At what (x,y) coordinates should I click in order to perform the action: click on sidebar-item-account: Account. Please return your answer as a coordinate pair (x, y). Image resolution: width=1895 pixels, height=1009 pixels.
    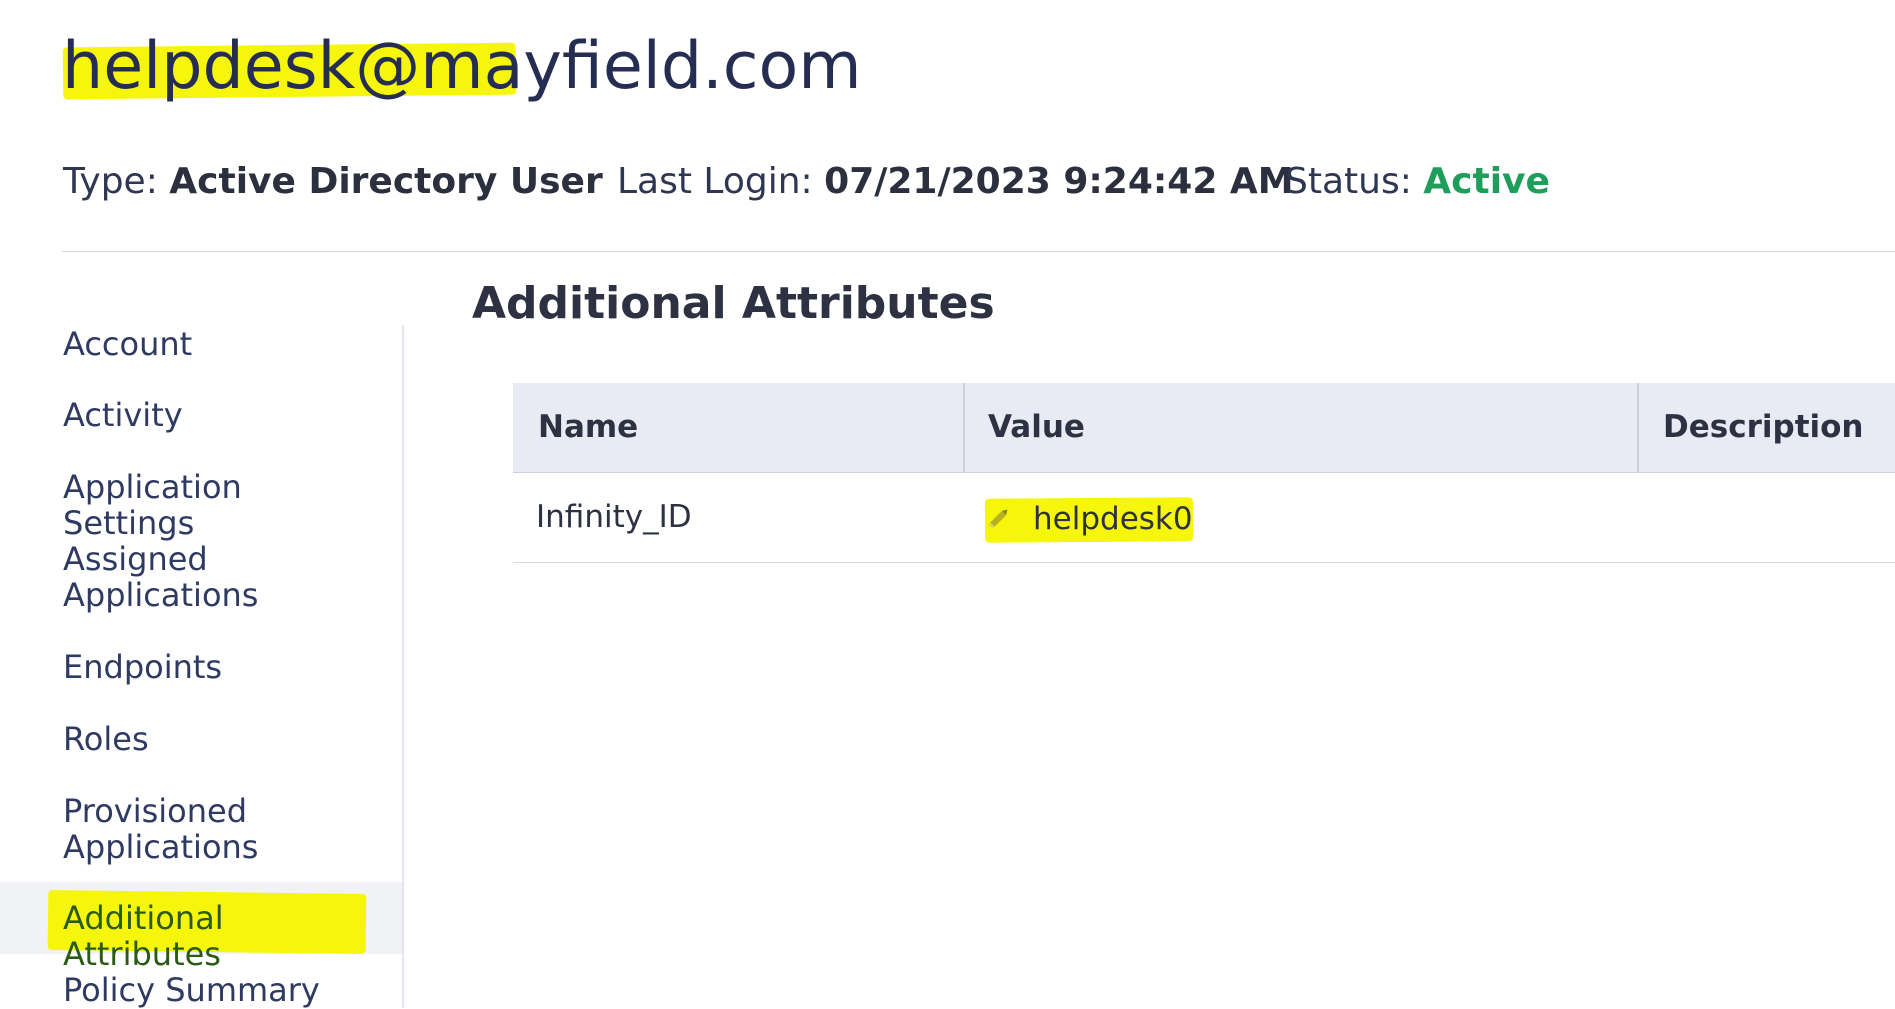
    Looking at the image, I should click on (223, 344).